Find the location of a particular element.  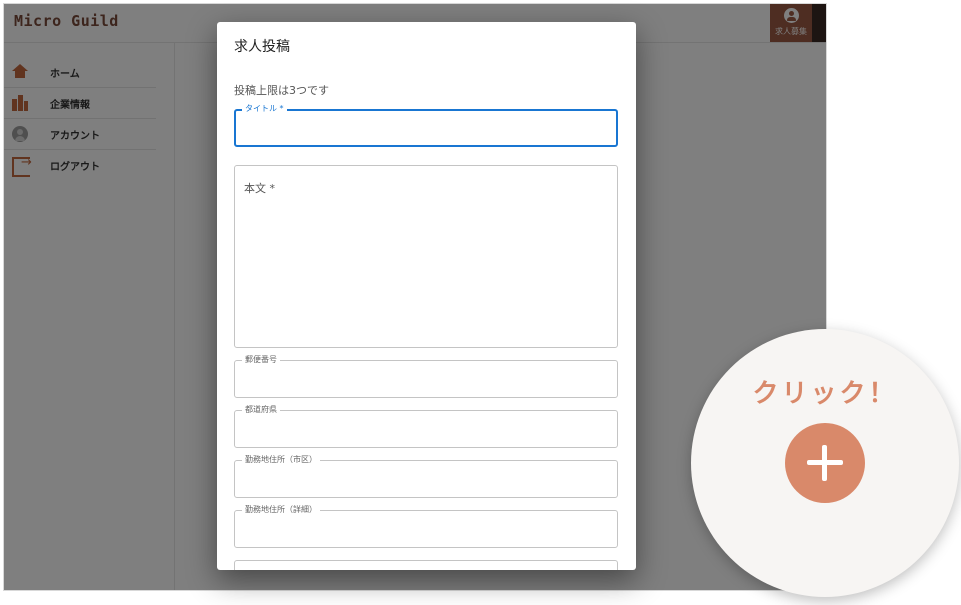

next-field-partial is located at coordinates (426, 565).